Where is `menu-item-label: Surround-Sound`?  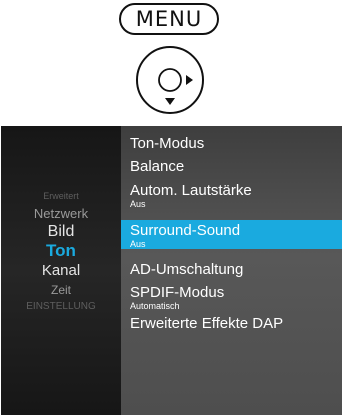
menu-item-label: Surround-Sound is located at coordinates (185, 230).